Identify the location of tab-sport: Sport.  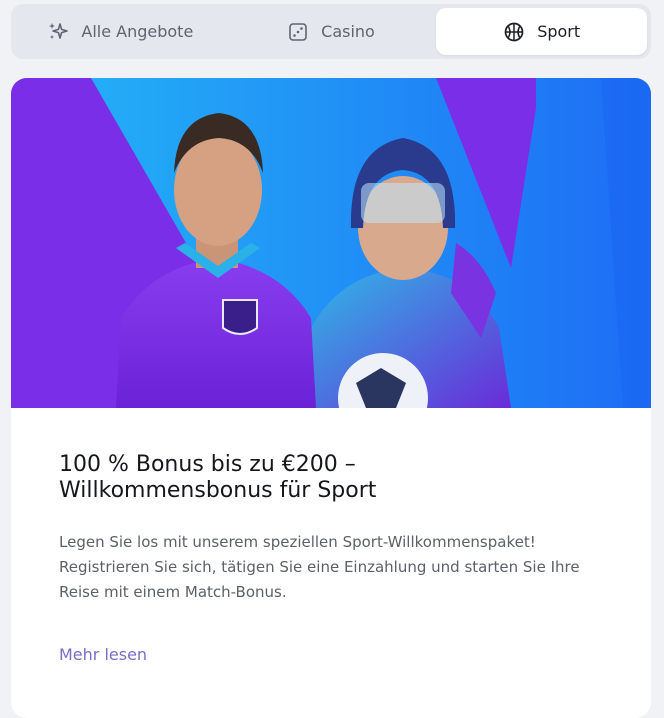
(542, 31).